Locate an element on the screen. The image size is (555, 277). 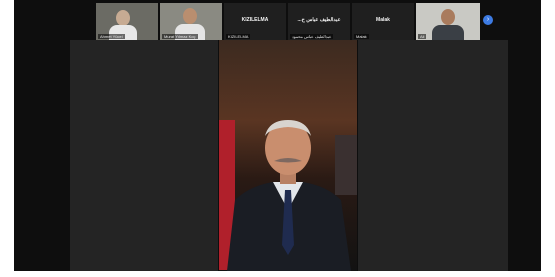
participant-display-name: ...عبدالطيف عباس ح is located at coordinates (319, 20).